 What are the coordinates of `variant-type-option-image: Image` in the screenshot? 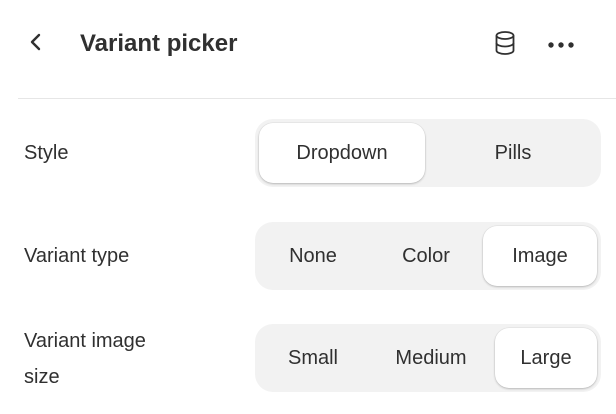 It's located at (540, 256).